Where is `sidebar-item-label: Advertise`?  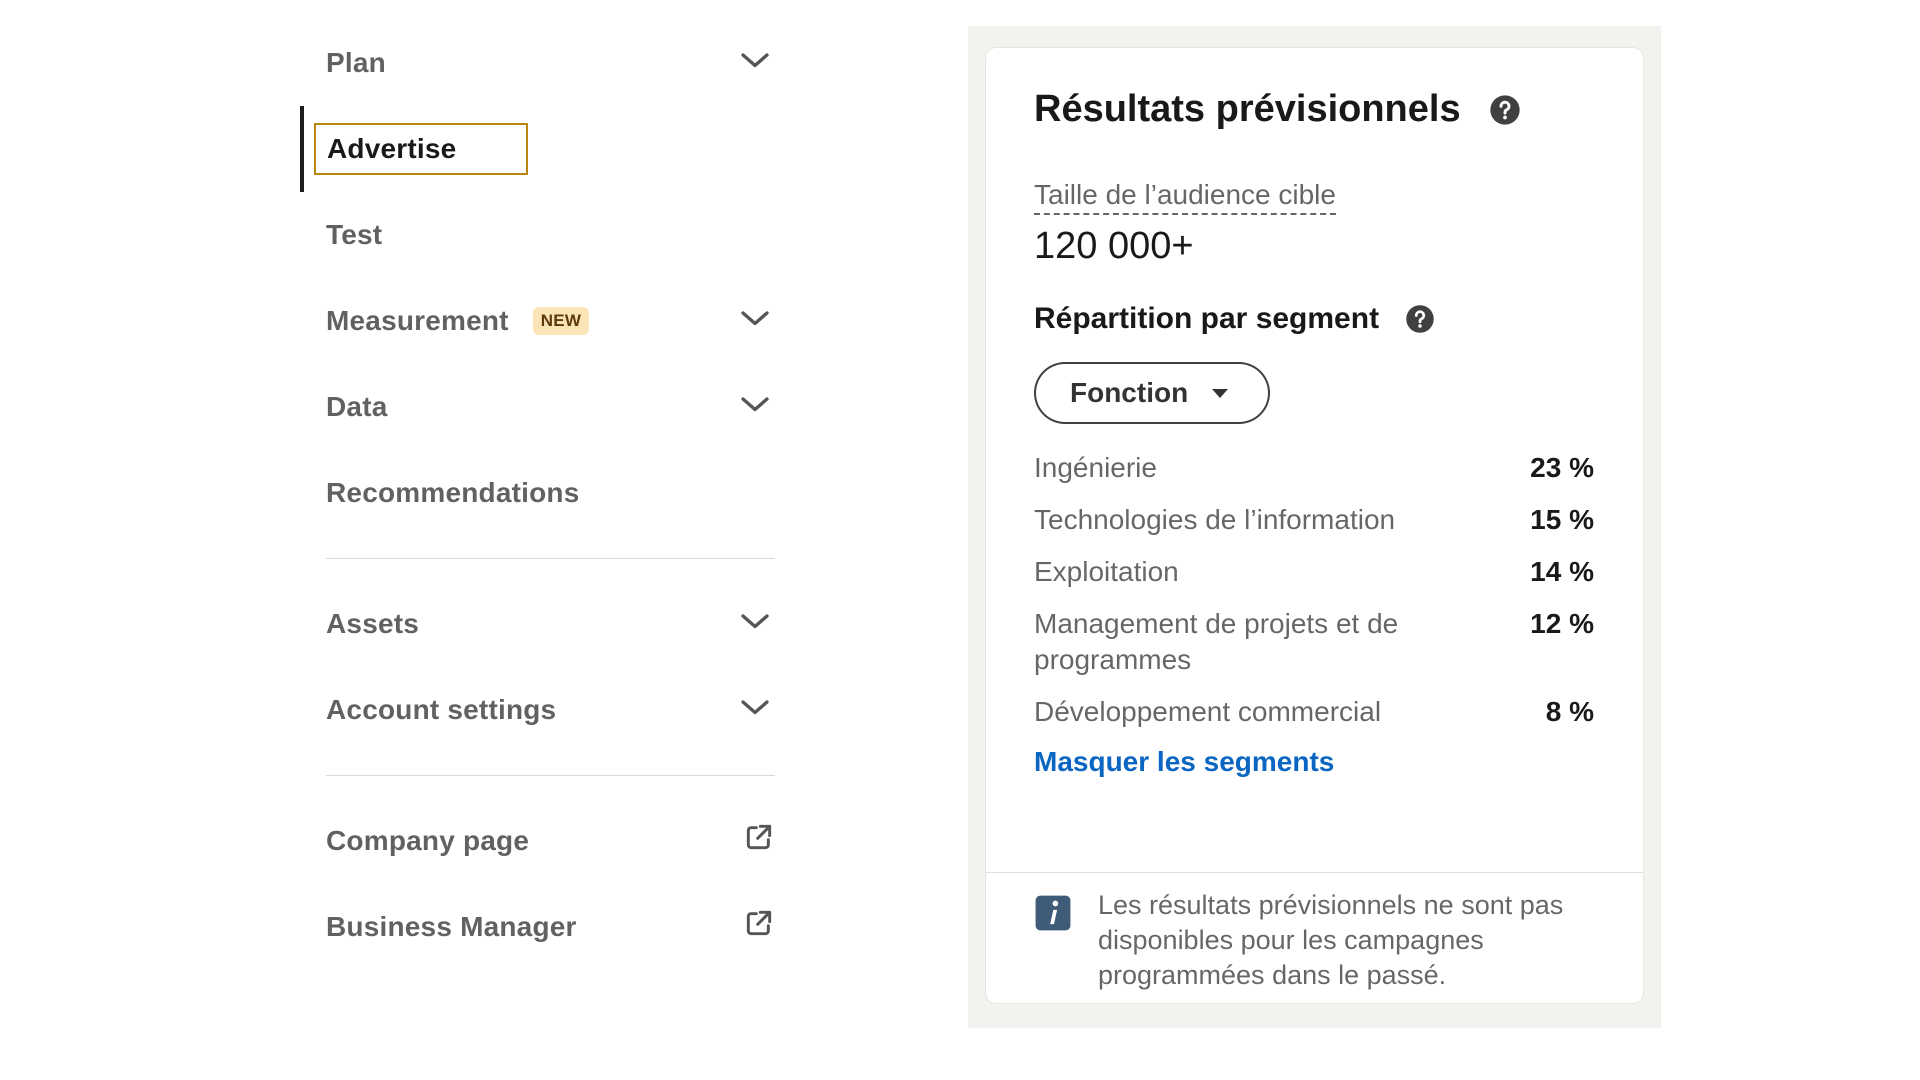 sidebar-item-label: Advertise is located at coordinates (392, 148).